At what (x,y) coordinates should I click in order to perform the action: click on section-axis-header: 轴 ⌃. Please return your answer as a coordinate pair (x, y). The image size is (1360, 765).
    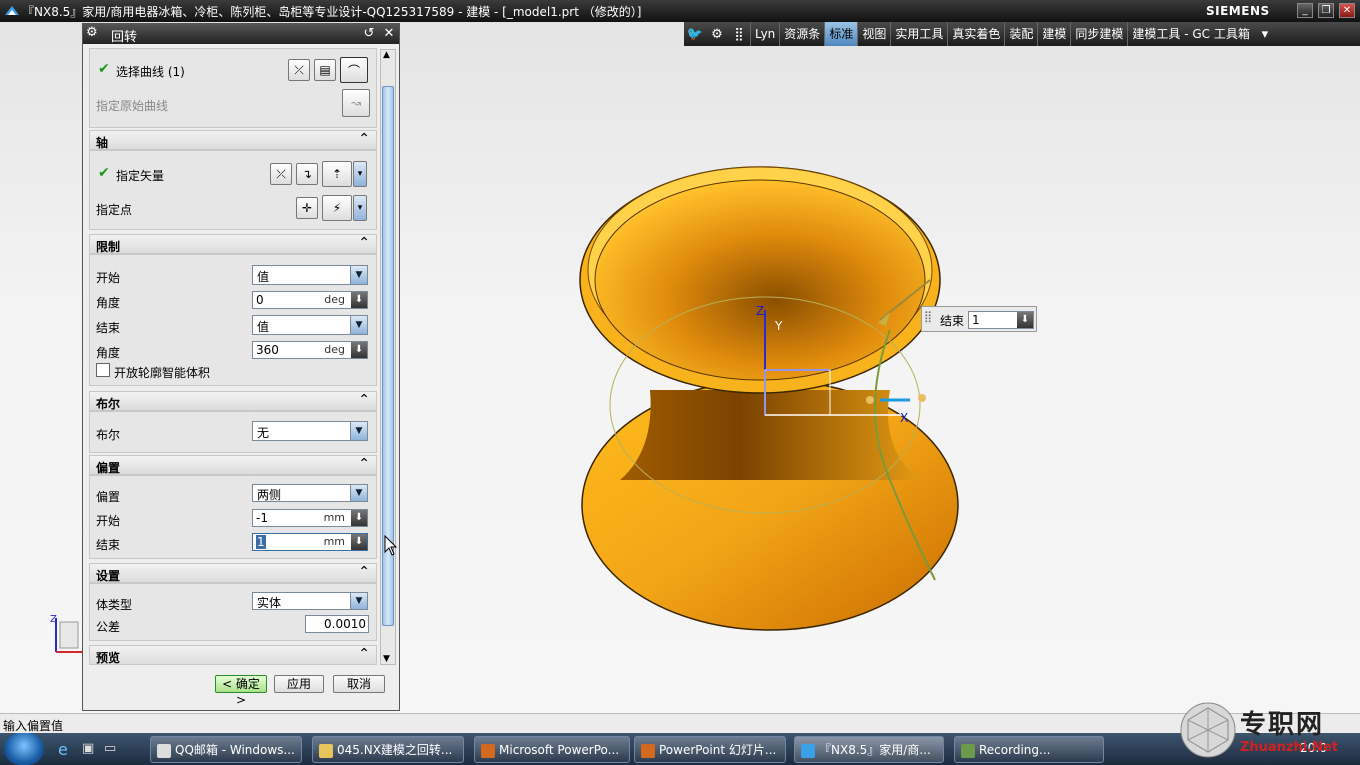
    Looking at the image, I should click on (233, 140).